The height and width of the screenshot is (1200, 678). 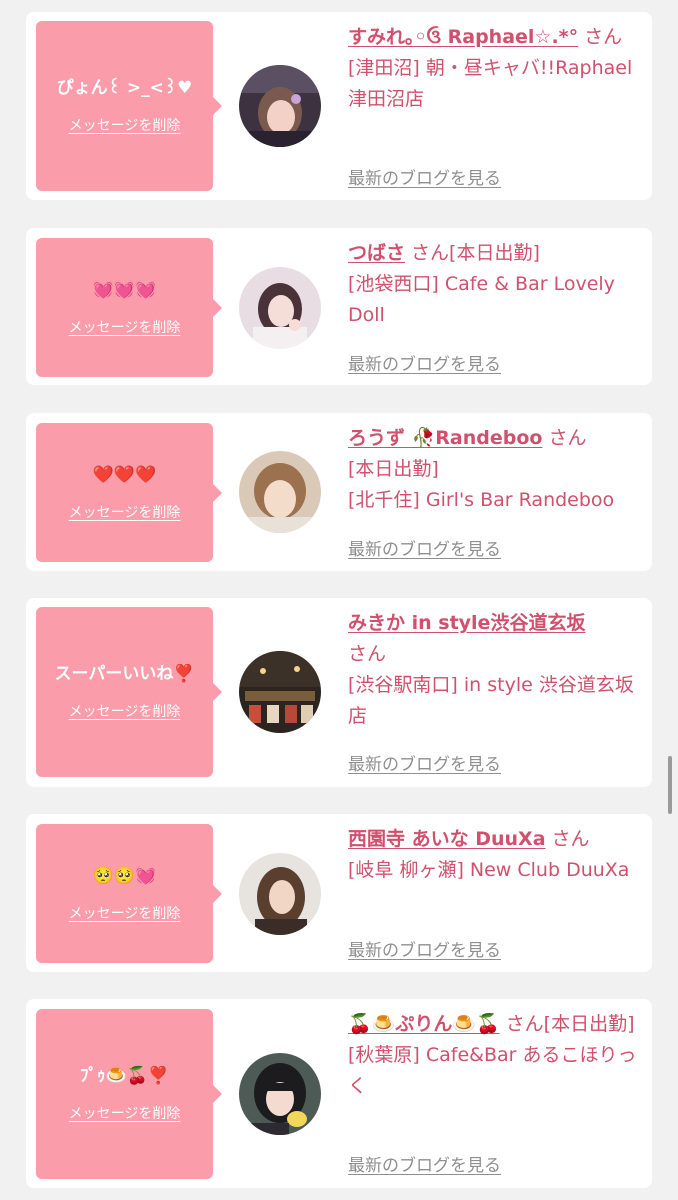 What do you see at coordinates (670, 785) in the screenshot?
I see `scrollbar` at bounding box center [670, 785].